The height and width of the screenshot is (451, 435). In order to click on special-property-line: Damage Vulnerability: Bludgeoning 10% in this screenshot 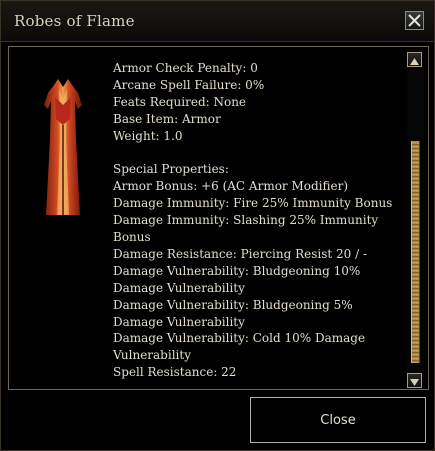, I will do `click(237, 270)`.